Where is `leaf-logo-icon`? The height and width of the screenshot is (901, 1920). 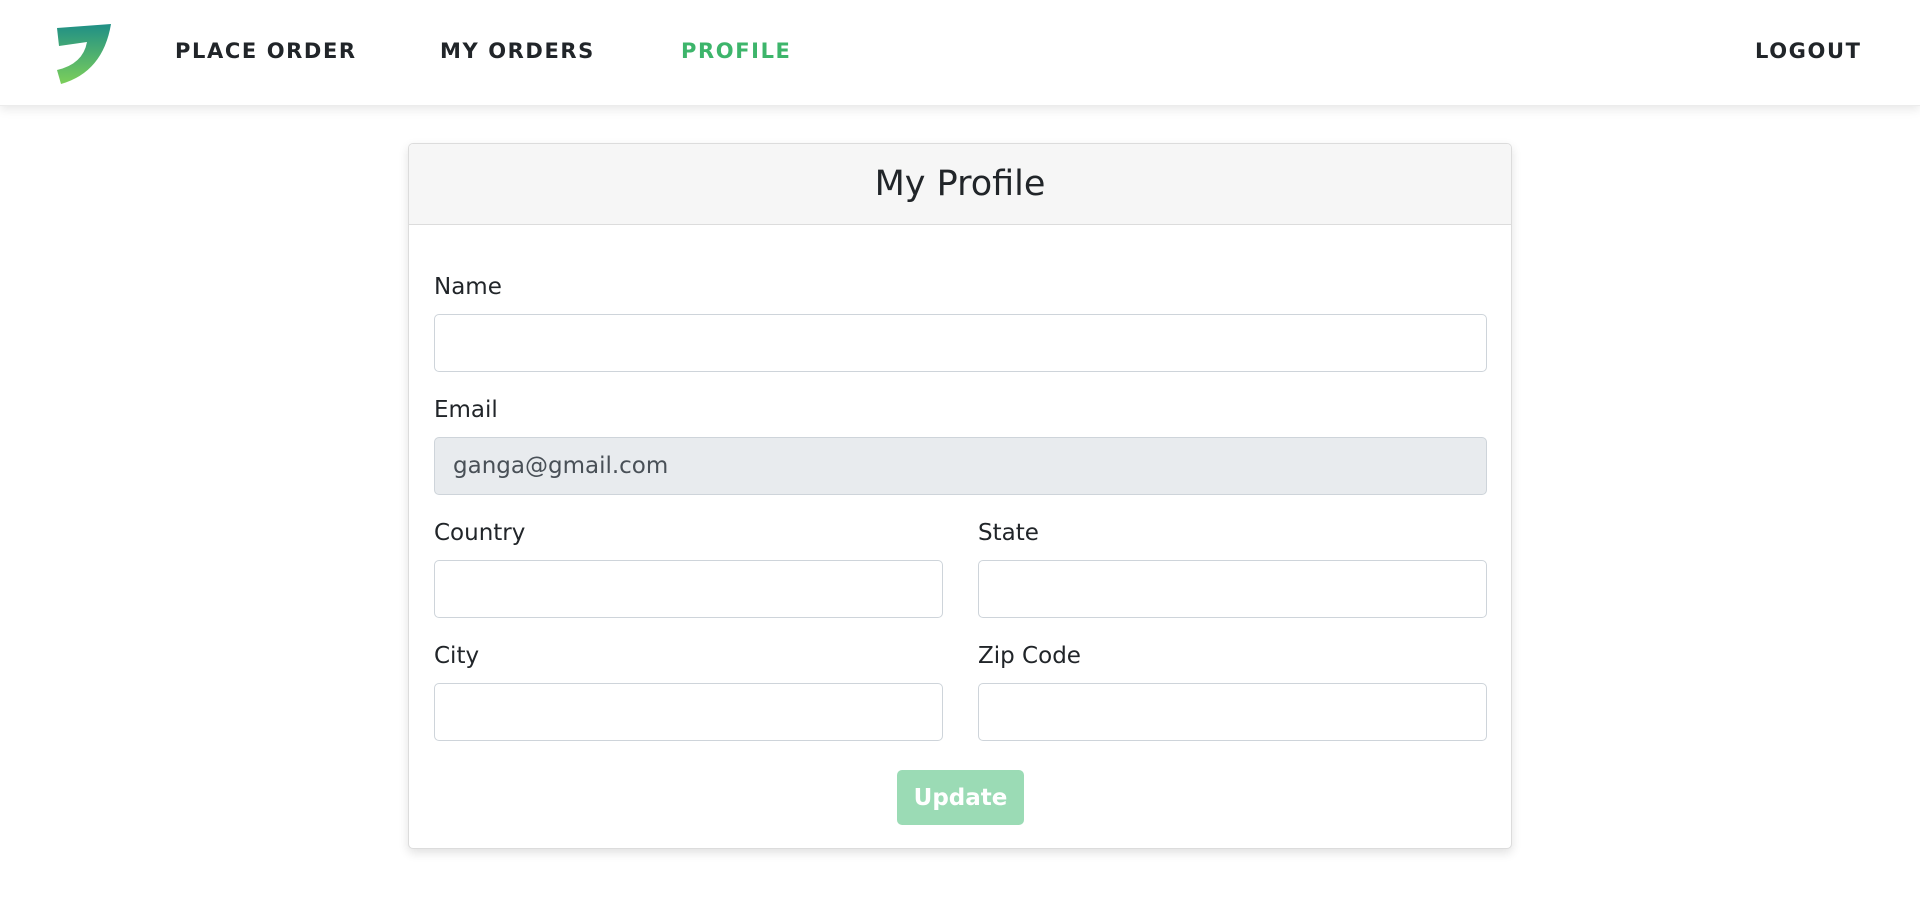
leaf-logo-icon is located at coordinates (82, 54).